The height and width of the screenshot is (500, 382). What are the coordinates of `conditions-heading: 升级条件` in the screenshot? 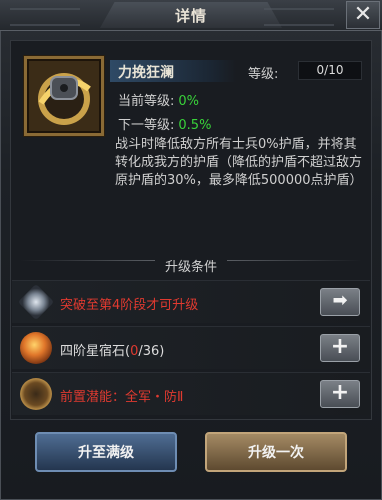 It's located at (191, 265).